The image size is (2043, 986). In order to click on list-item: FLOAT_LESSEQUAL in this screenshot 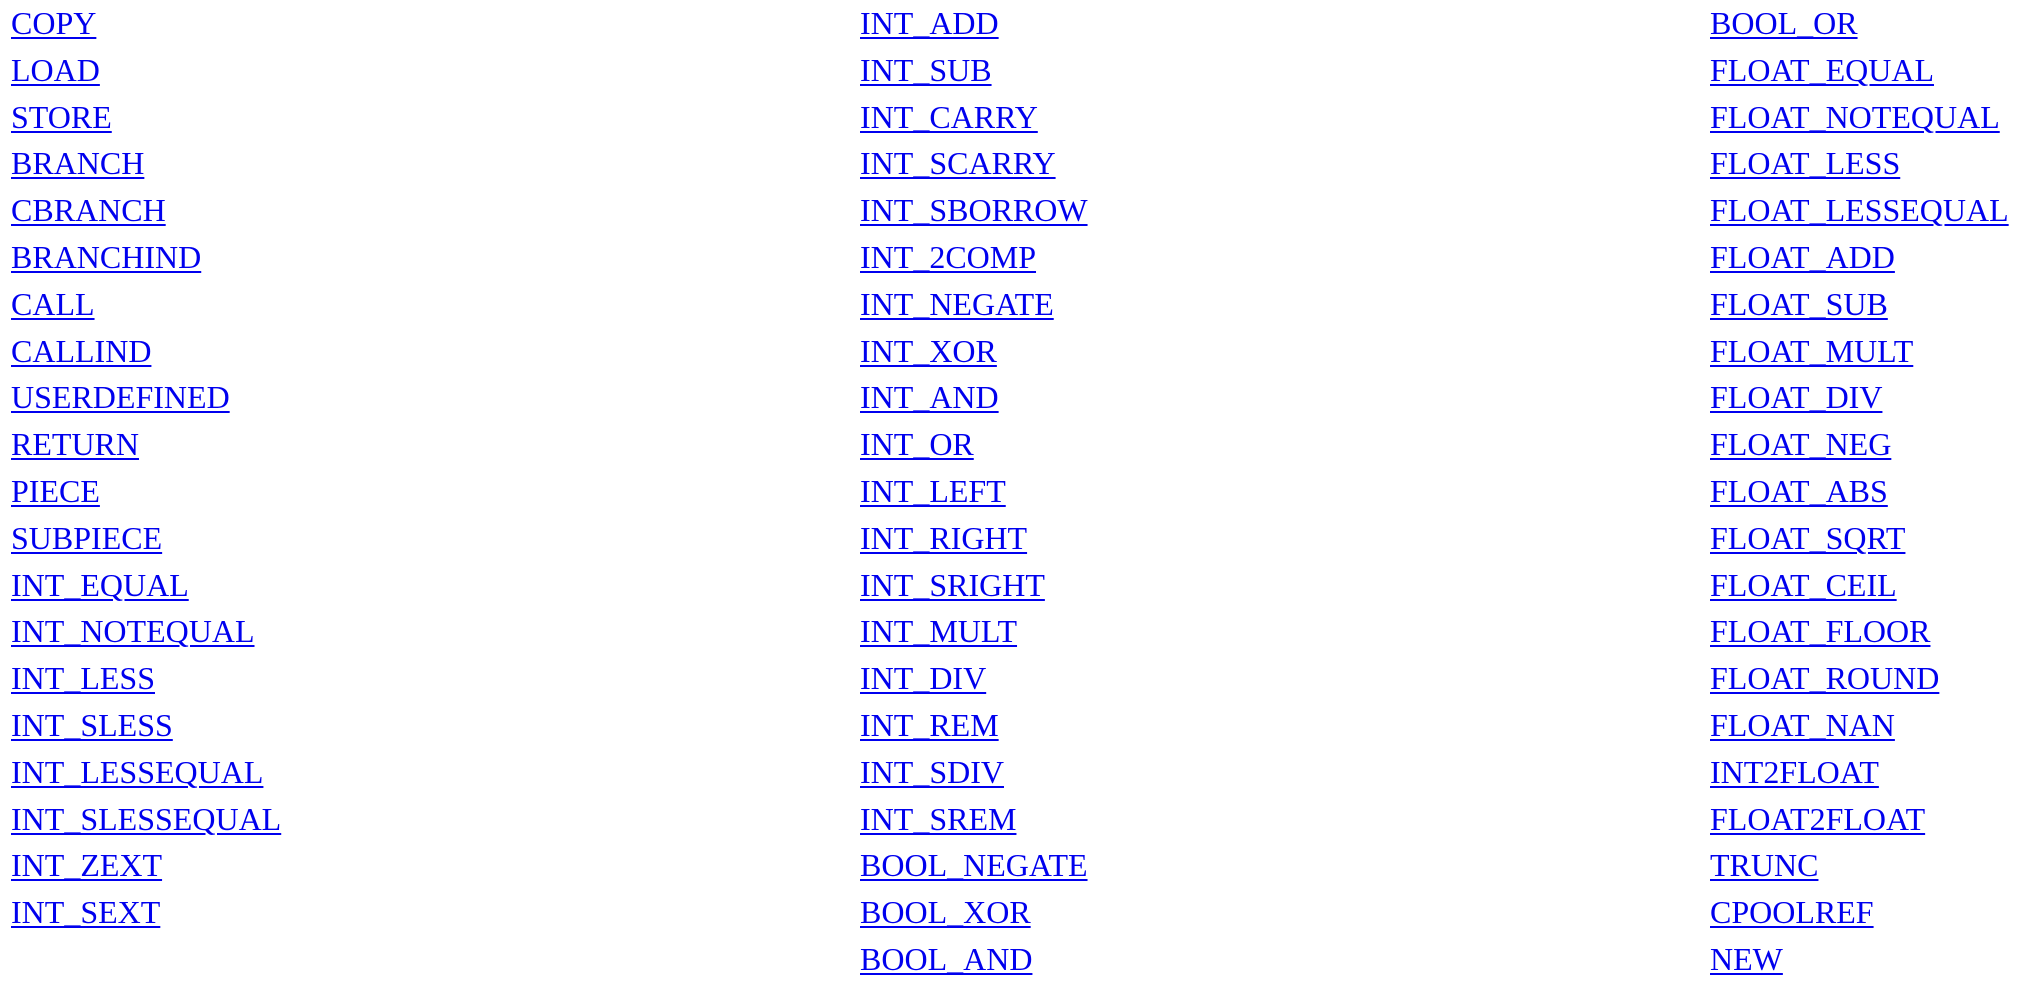, I will do `click(1859, 213)`.